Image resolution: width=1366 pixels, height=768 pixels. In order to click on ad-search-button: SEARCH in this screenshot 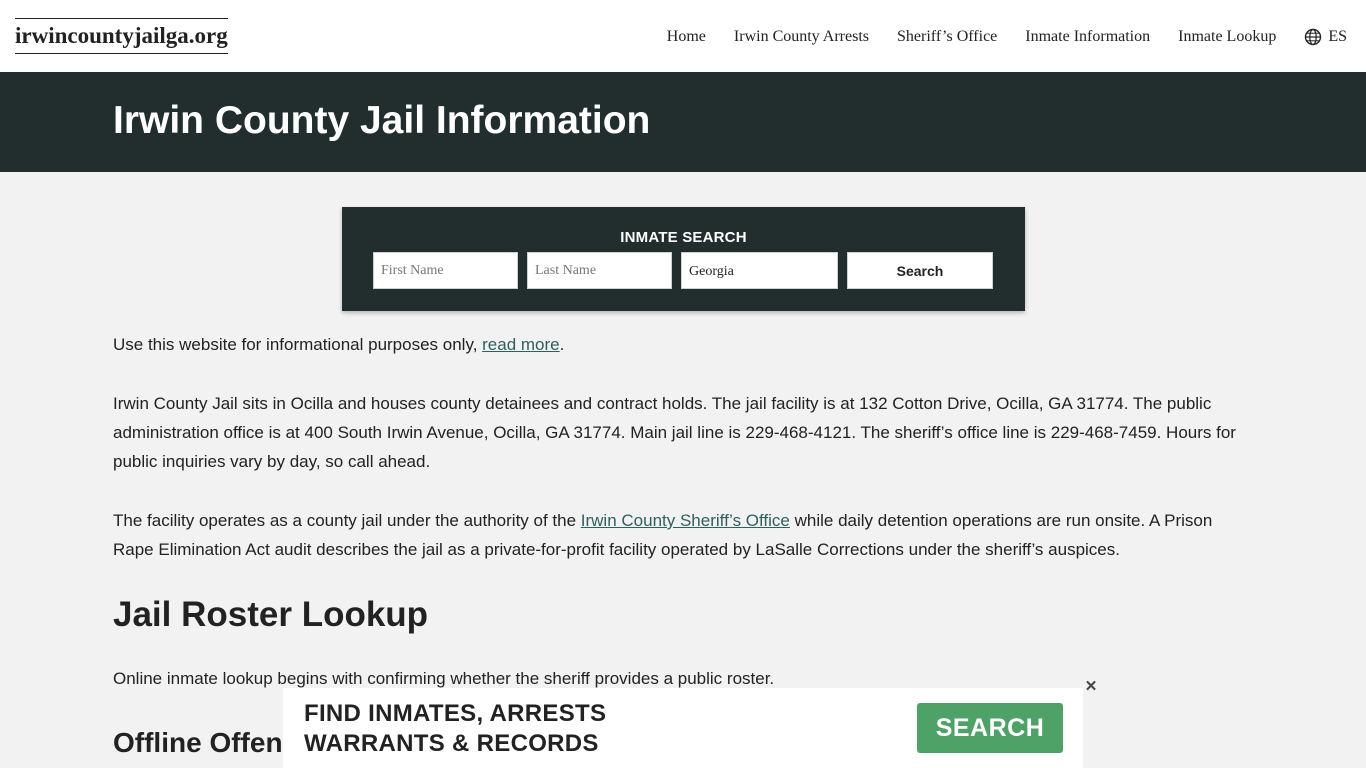, I will do `click(990, 728)`.